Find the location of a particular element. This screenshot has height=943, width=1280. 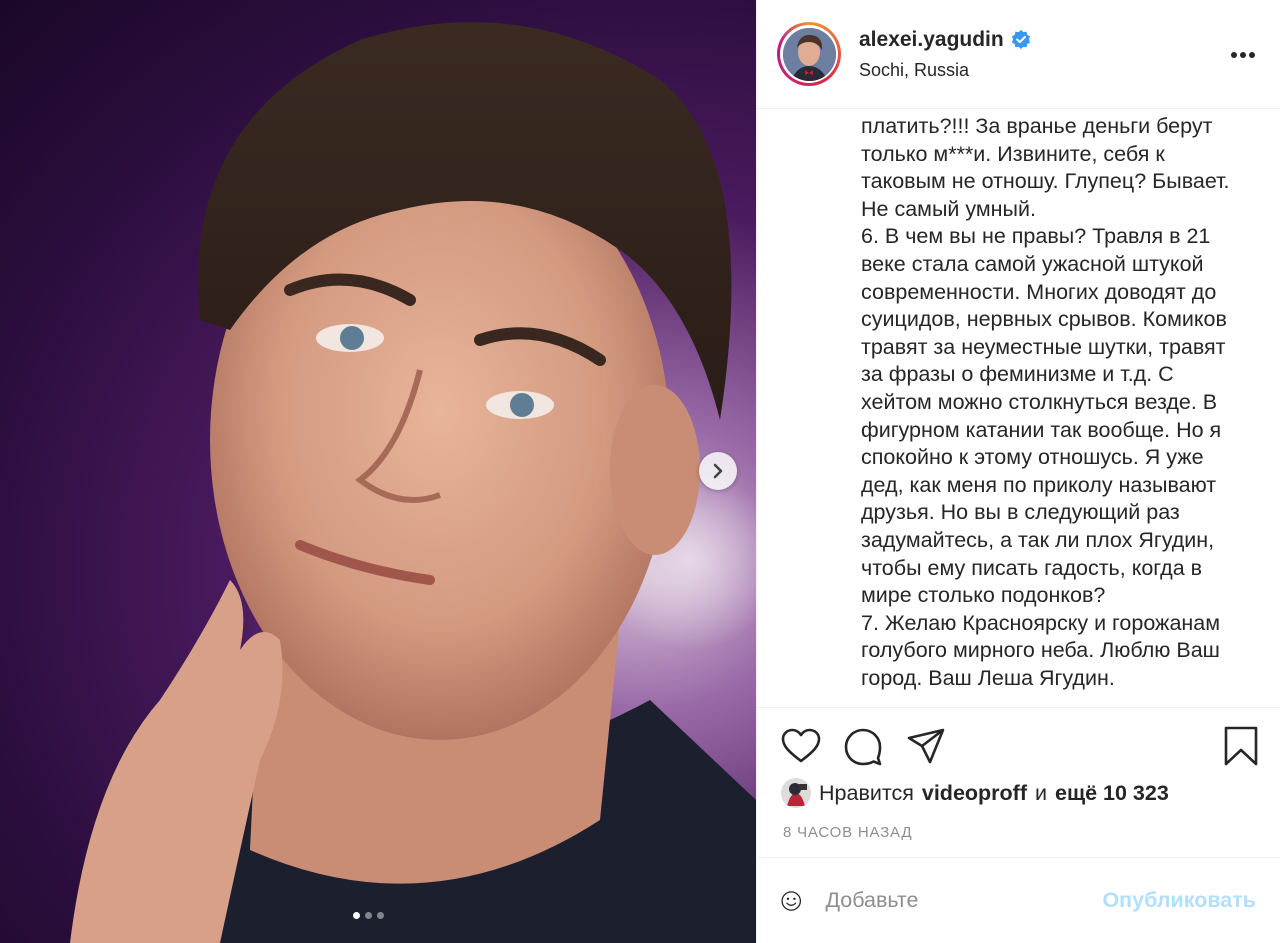

liker-avatar is located at coordinates (796, 793).